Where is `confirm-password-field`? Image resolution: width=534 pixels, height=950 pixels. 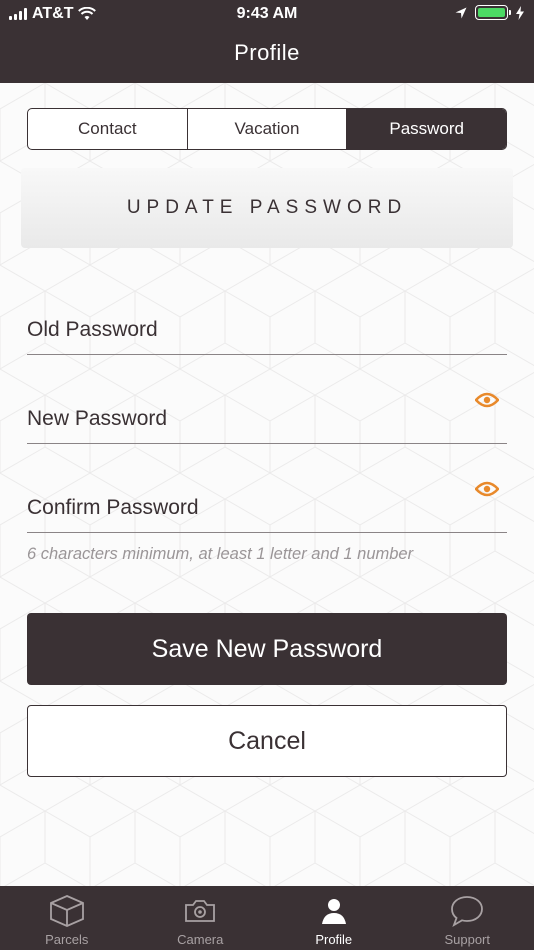 confirm-password-field is located at coordinates (267, 503).